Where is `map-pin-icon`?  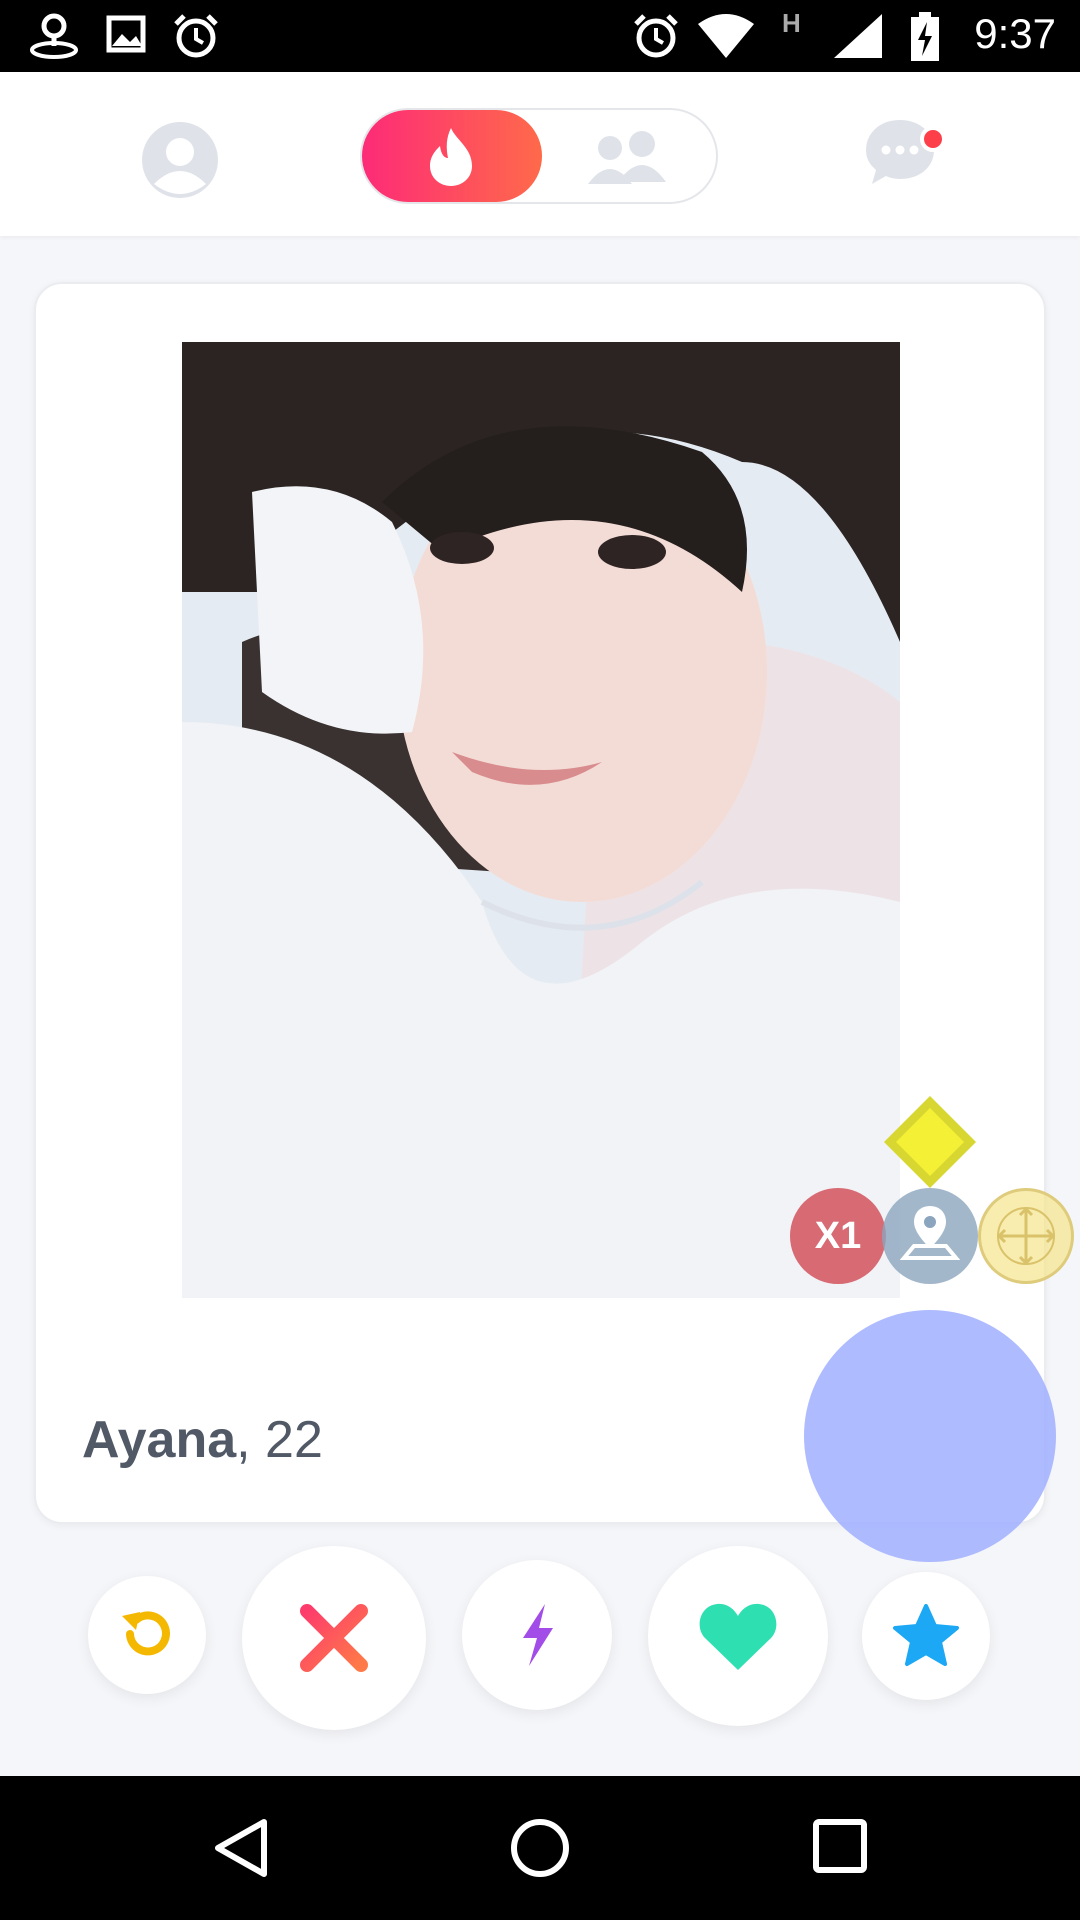 map-pin-icon is located at coordinates (930, 1233).